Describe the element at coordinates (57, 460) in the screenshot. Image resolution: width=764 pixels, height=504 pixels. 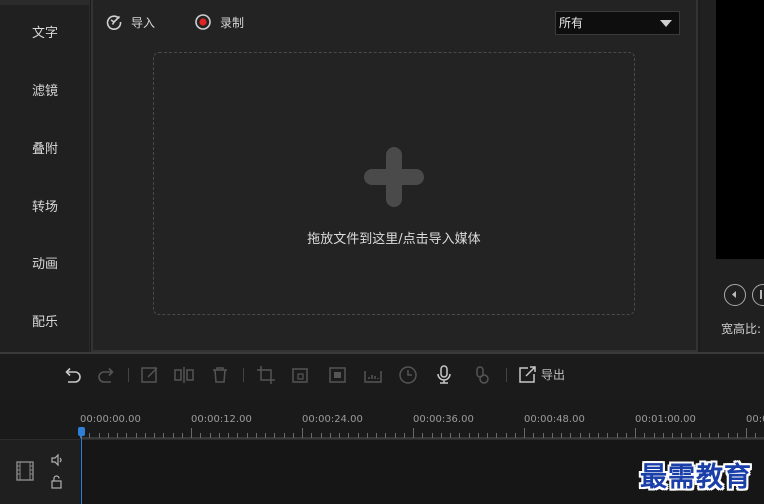
I see `volume-icon` at that location.